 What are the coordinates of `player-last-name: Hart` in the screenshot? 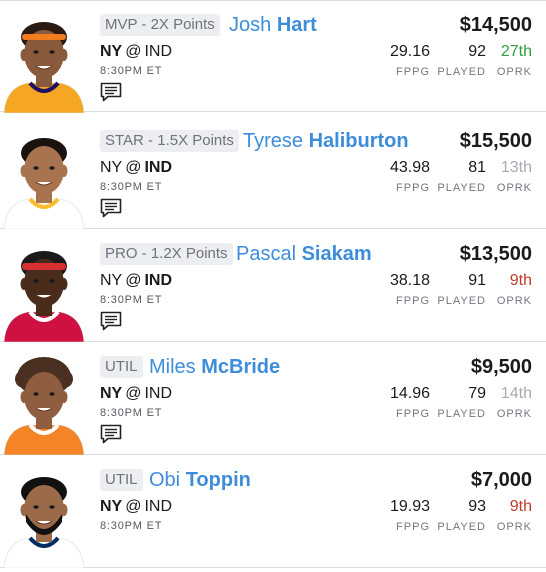 It's located at (296, 25).